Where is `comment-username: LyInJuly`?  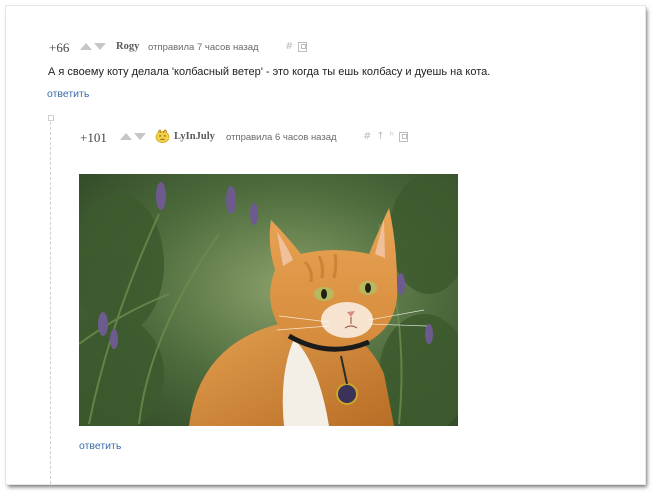
comment-username: LyInJuly is located at coordinates (194, 136).